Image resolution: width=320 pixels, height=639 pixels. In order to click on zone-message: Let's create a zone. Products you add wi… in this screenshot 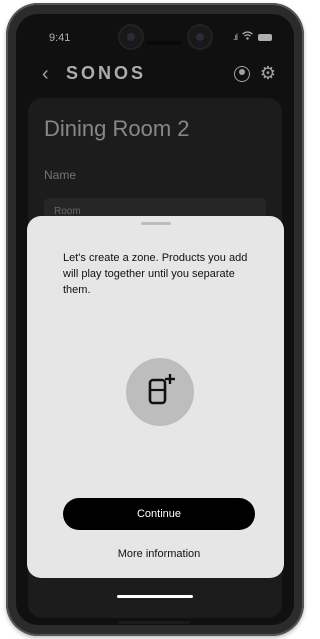, I will do `click(155, 274)`.